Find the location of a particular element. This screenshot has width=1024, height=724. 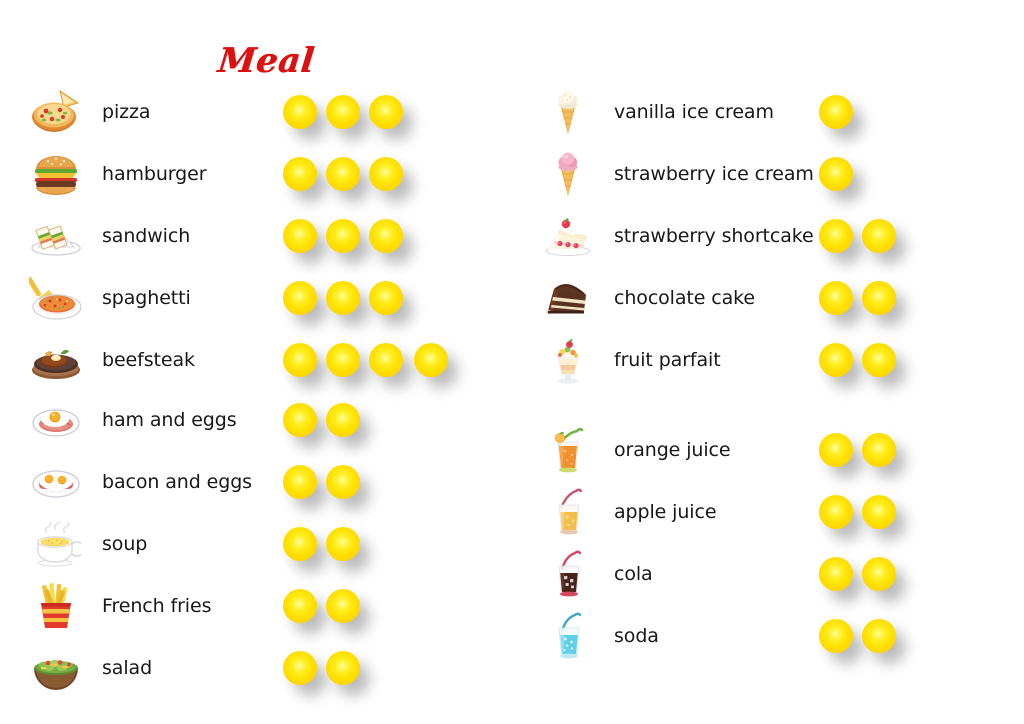

soda-icon is located at coordinates (568, 636).